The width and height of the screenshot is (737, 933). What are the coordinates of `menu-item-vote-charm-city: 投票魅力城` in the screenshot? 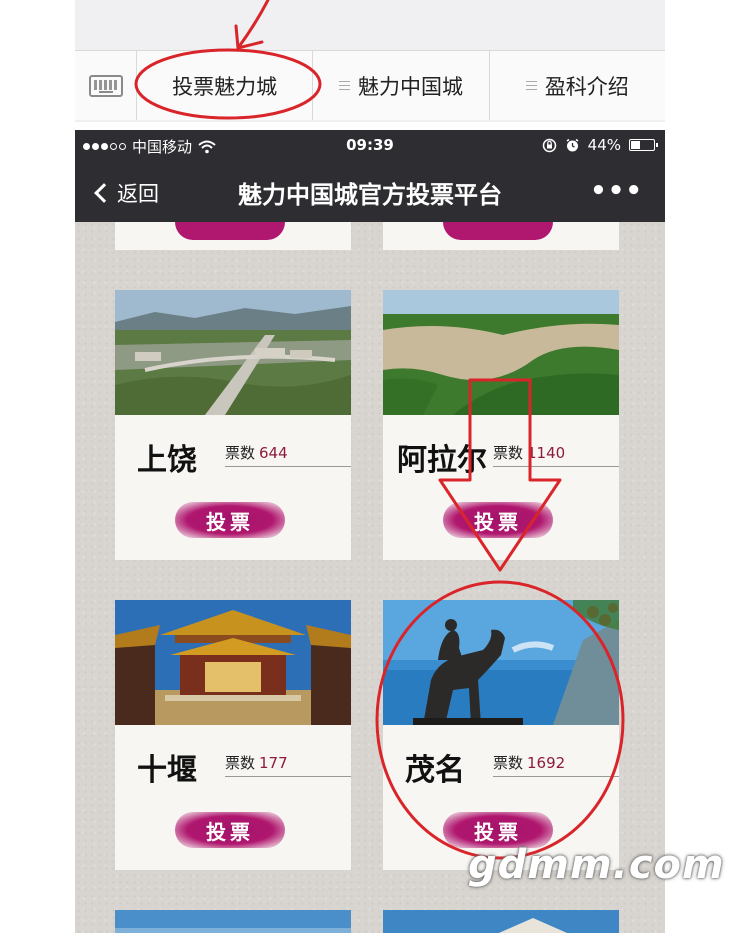 It's located at (225, 85).